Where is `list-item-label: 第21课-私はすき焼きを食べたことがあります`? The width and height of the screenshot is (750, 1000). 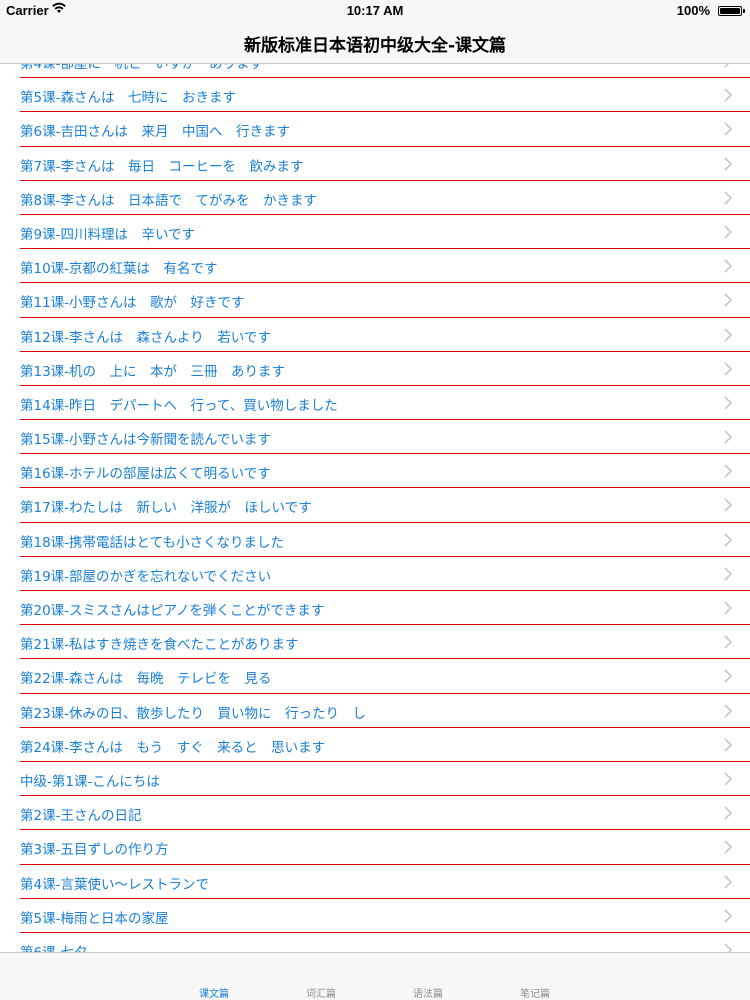 list-item-label: 第21课-私はすき焼きを食べたことがあります is located at coordinates (159, 645).